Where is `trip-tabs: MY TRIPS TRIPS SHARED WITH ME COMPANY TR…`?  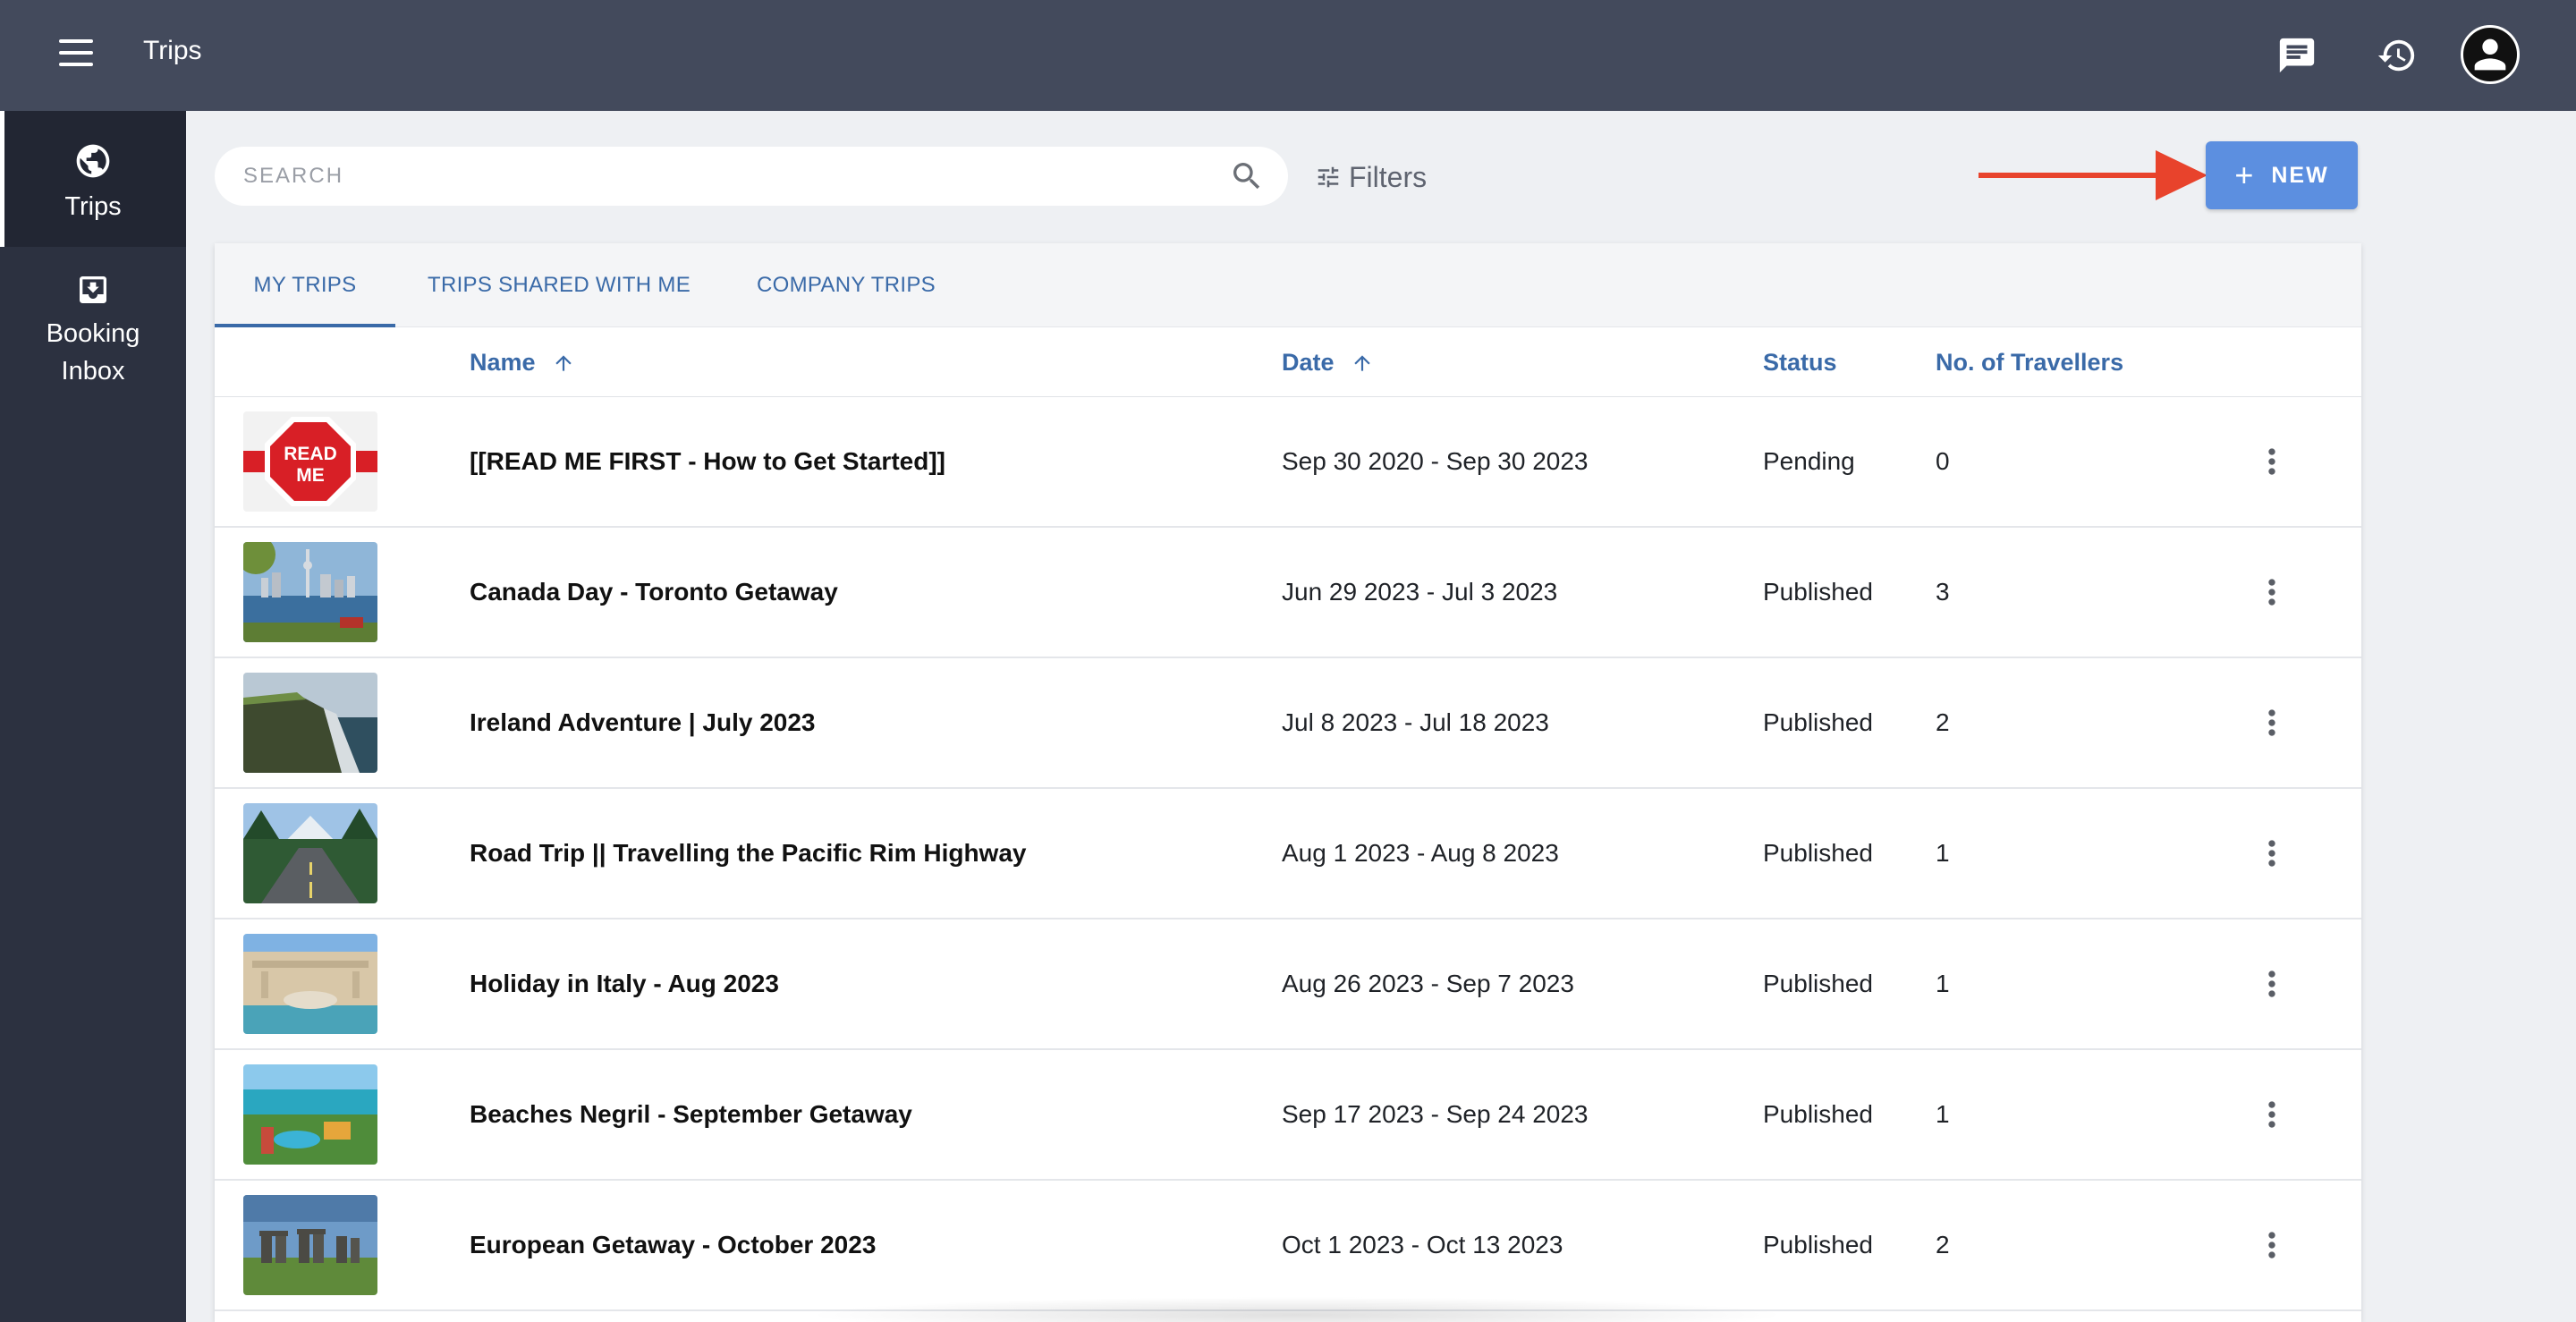
trip-tabs: MY TRIPS TRIPS SHARED WITH ME COMPANY TR… is located at coordinates (1288, 285).